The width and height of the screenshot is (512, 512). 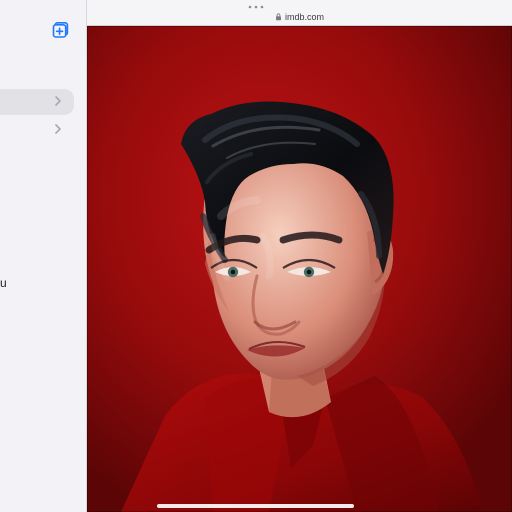 What do you see at coordinates (304, 17) in the screenshot?
I see `url-text: imdb.com` at bounding box center [304, 17].